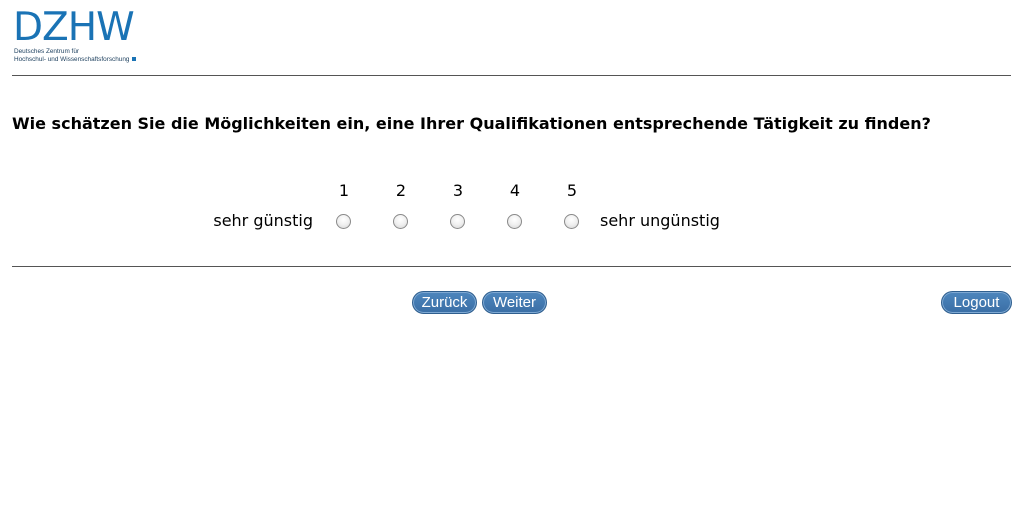  I want to click on logout-button: Logout, so click(976, 302).